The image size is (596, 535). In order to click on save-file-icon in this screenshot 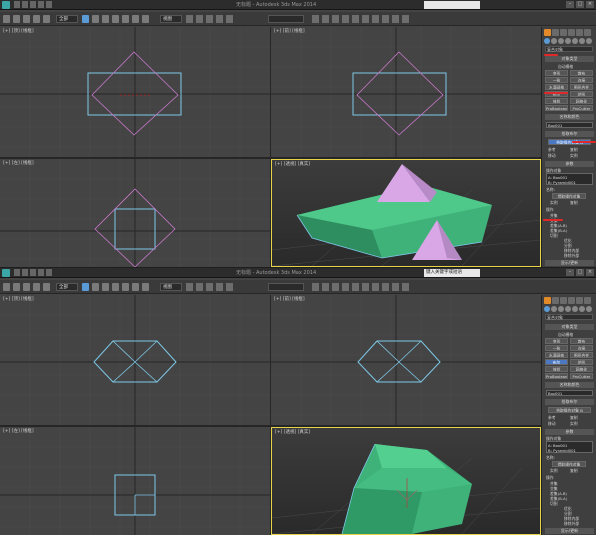, I will do `click(33, 272)`.